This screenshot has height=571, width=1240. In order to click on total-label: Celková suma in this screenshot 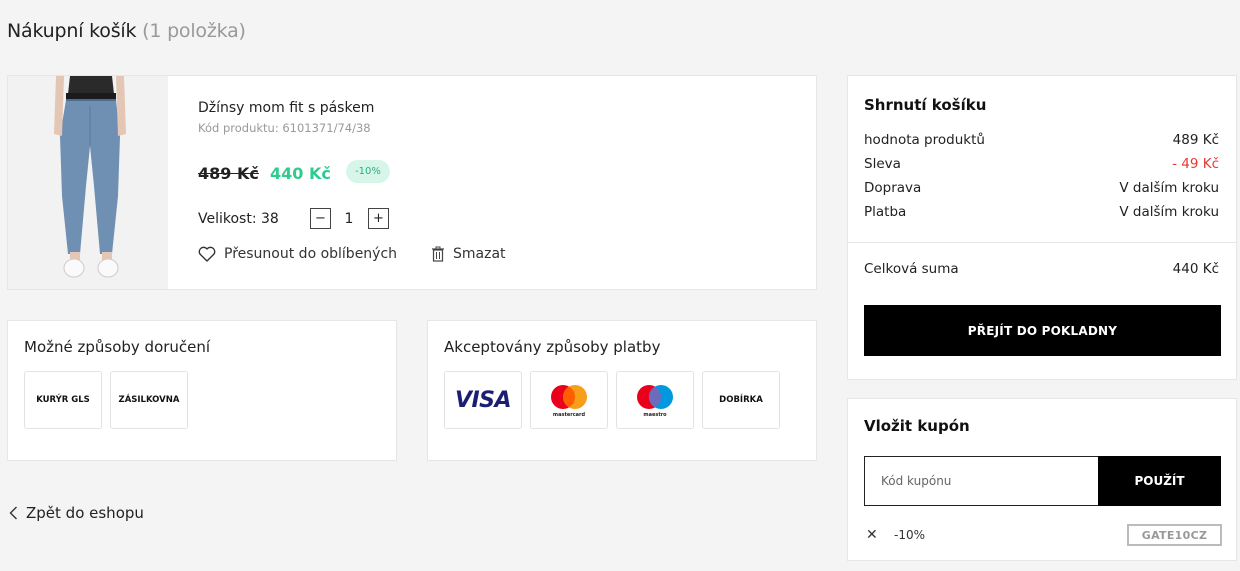, I will do `click(911, 269)`.